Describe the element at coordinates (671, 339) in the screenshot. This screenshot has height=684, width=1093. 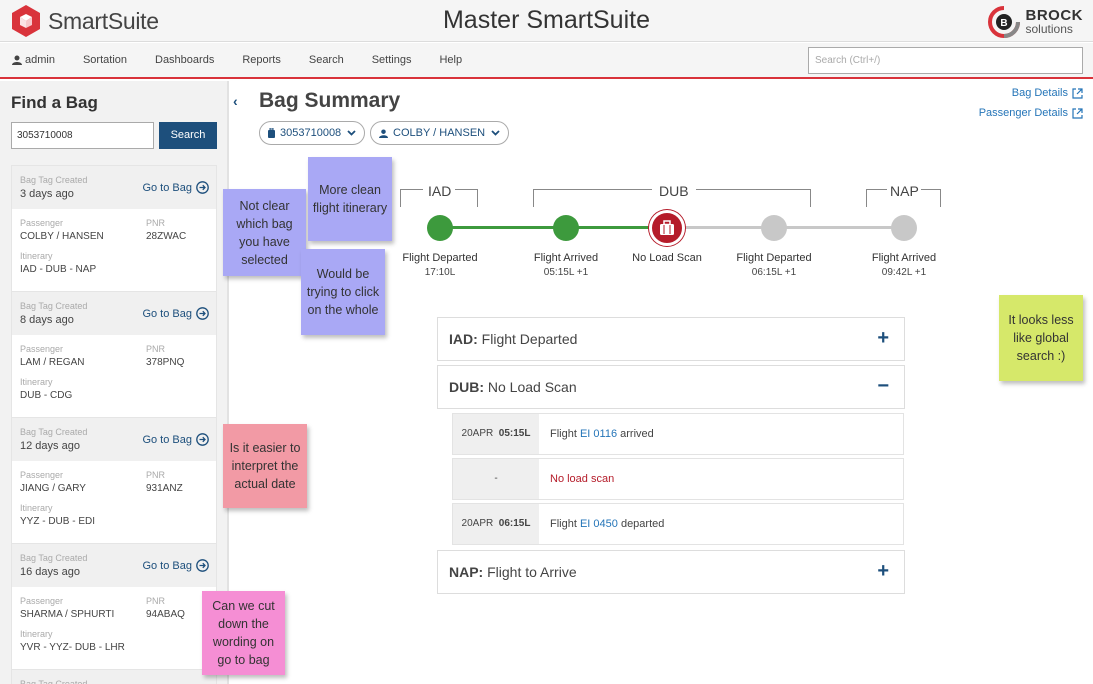
I see `accordion-iad: IAD: Flight Departed +` at that location.